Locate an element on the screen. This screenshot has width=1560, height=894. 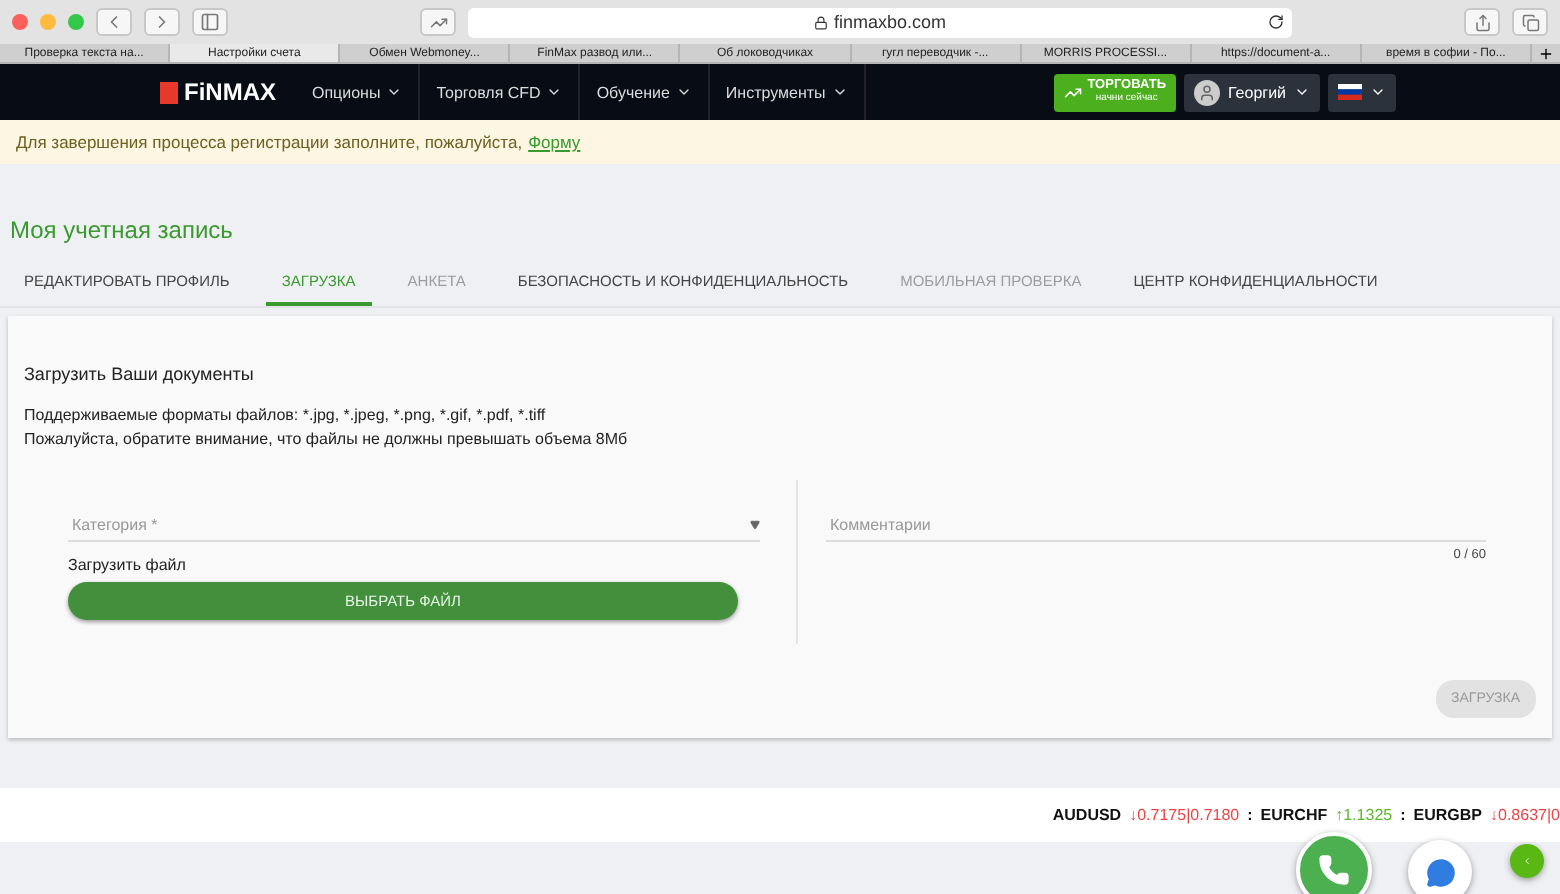
sidebar-icon is located at coordinates (210, 22).